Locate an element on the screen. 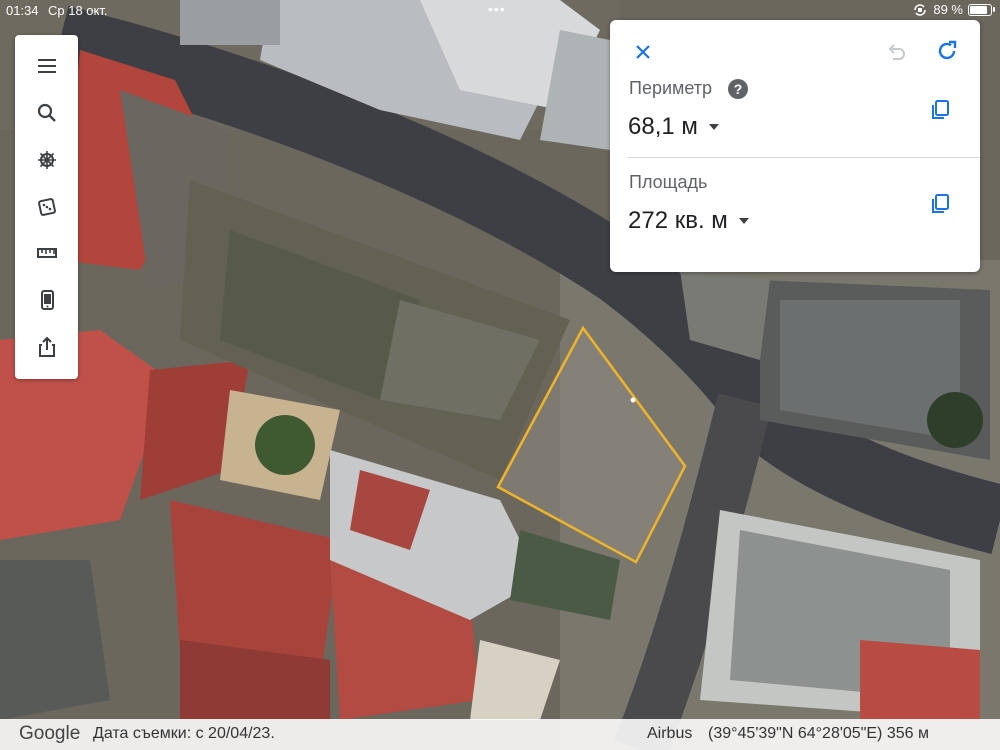 This screenshot has width=1000, height=750. copy-area-button is located at coordinates (940, 204).